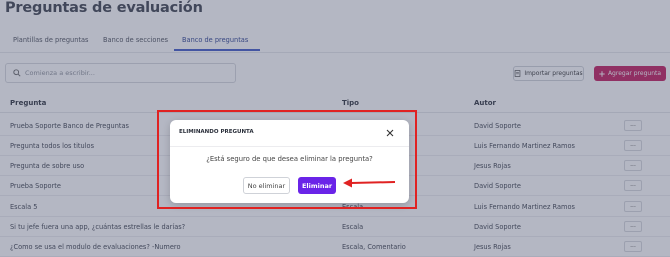 The image size is (670, 257). Describe the element at coordinates (369, 183) in the screenshot. I see `arrow-left-icon` at that location.